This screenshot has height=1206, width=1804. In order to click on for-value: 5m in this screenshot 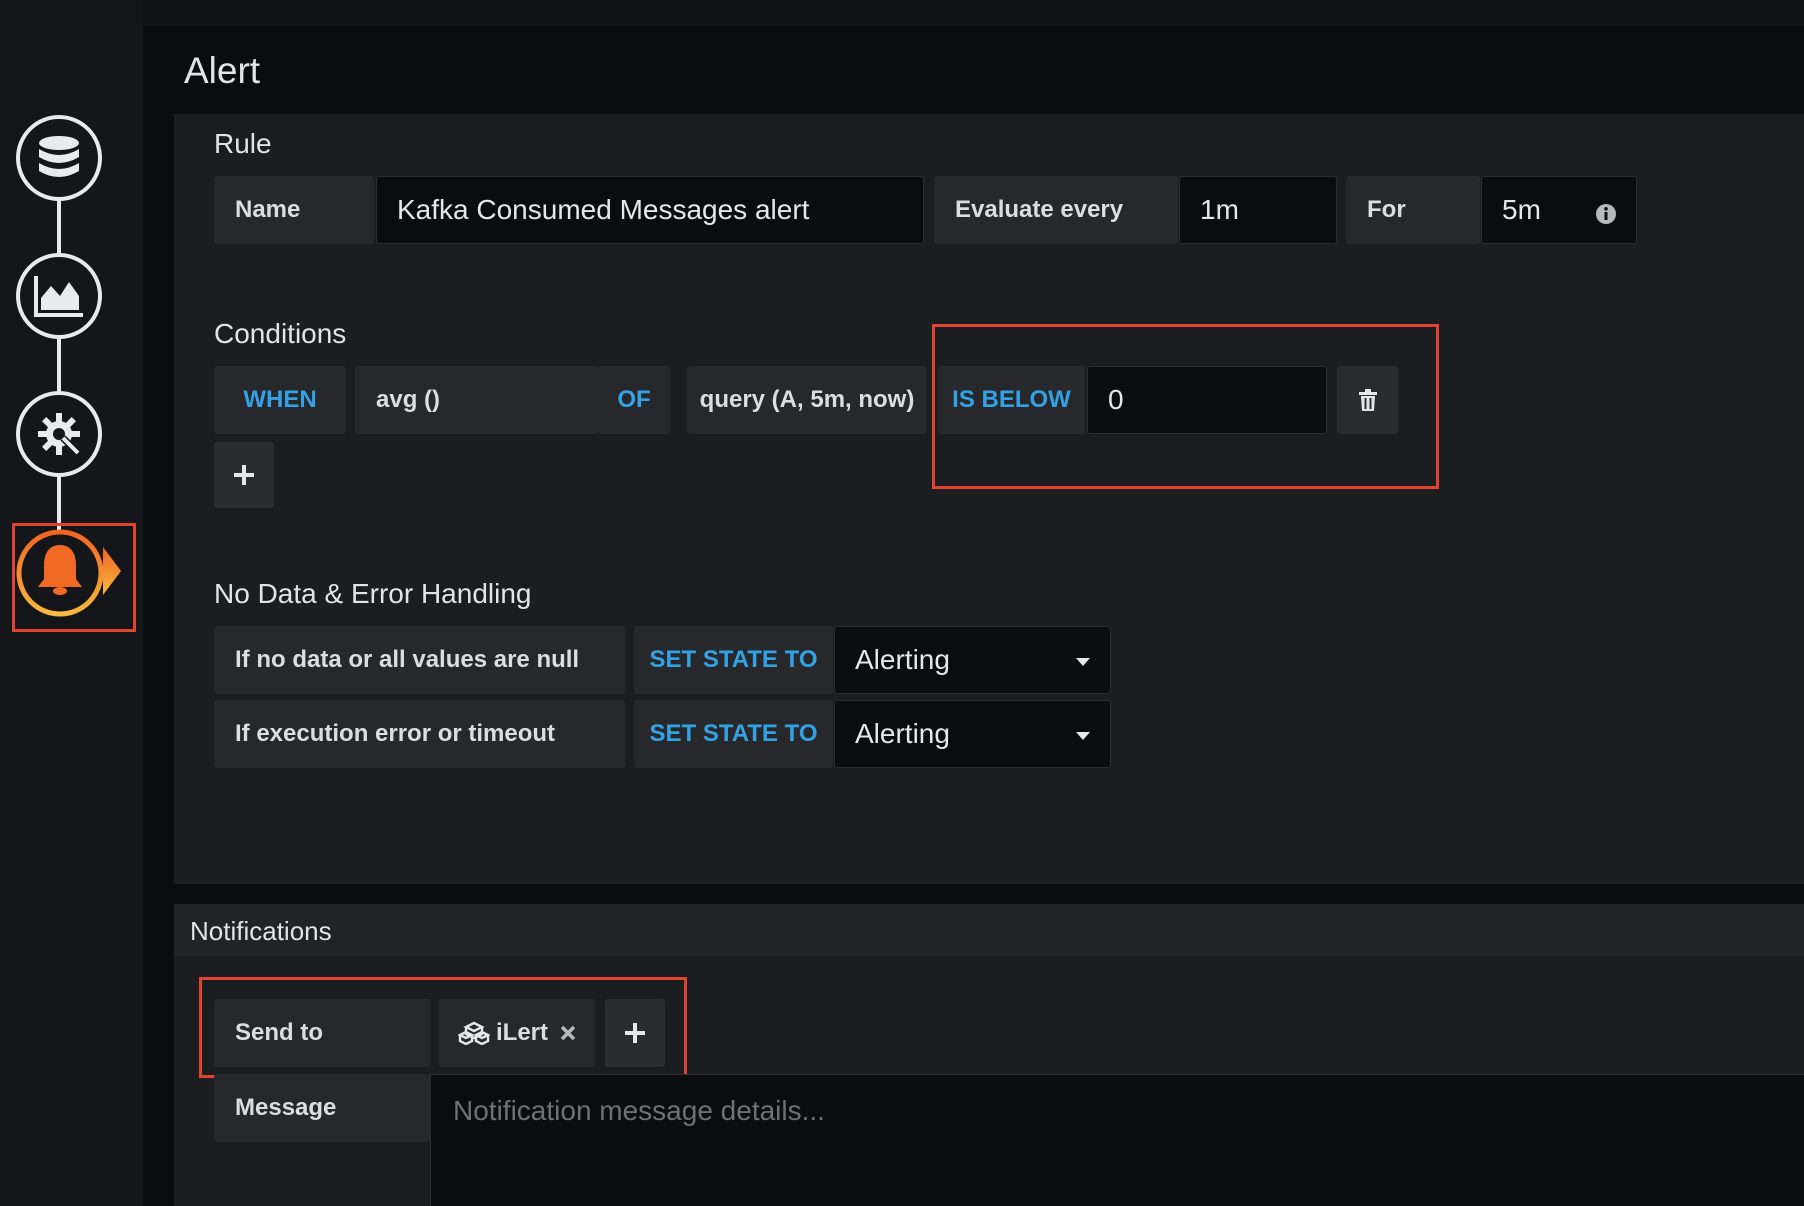, I will do `click(1521, 209)`.